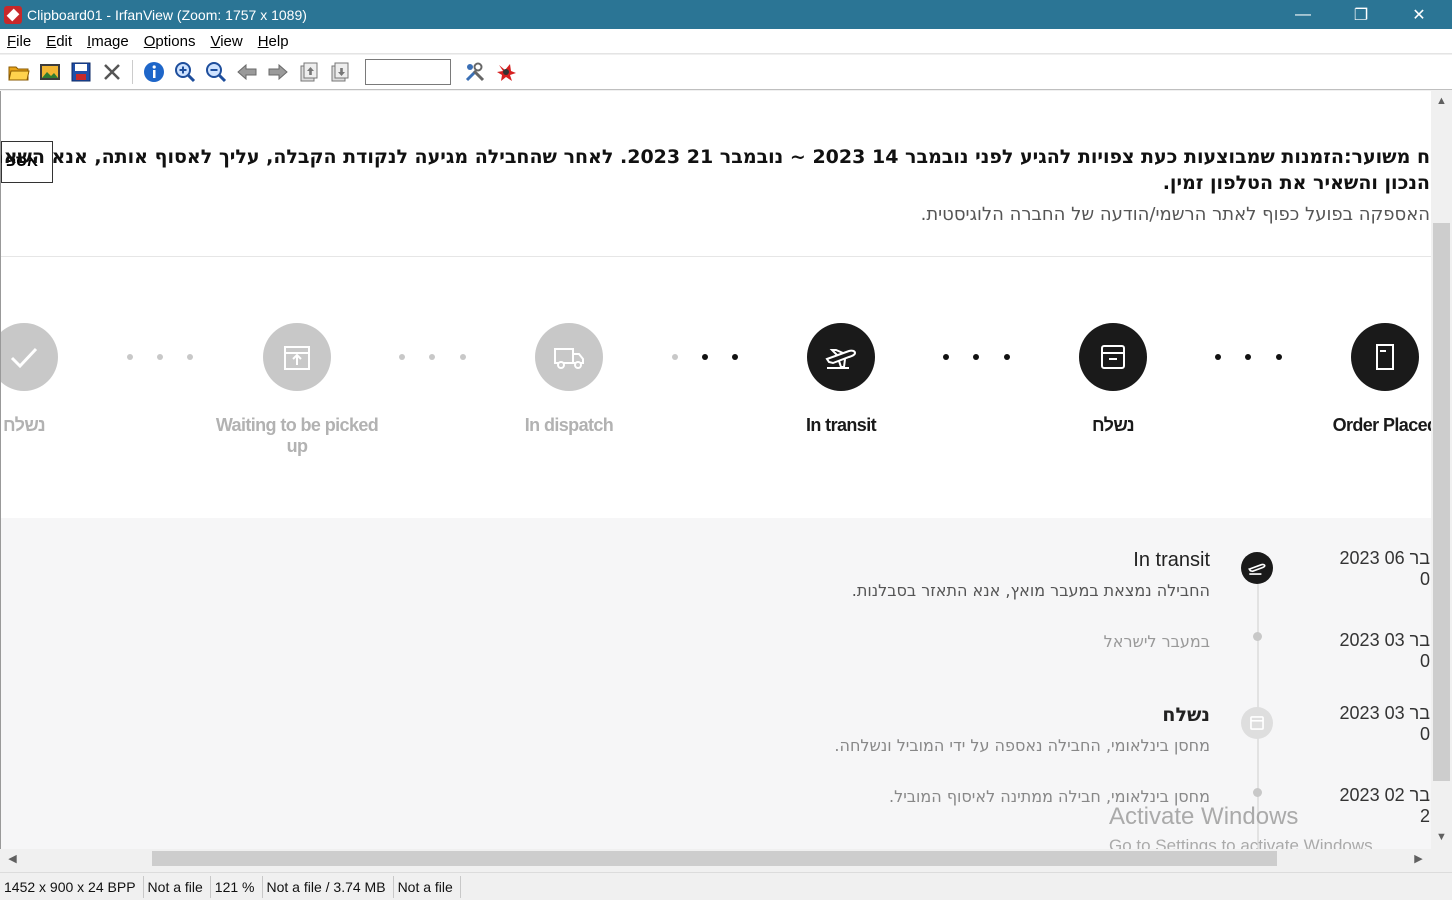 The width and height of the screenshot is (1452, 900). What do you see at coordinates (1424, 816) in the screenshot?
I see `event-time: 2` at bounding box center [1424, 816].